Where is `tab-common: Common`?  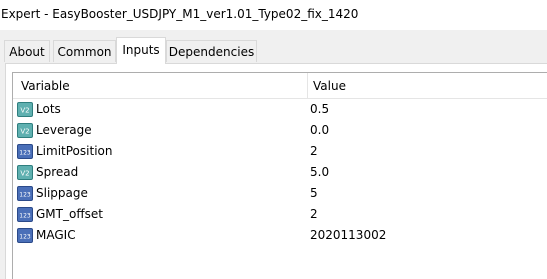 tab-common: Common is located at coordinates (84, 51).